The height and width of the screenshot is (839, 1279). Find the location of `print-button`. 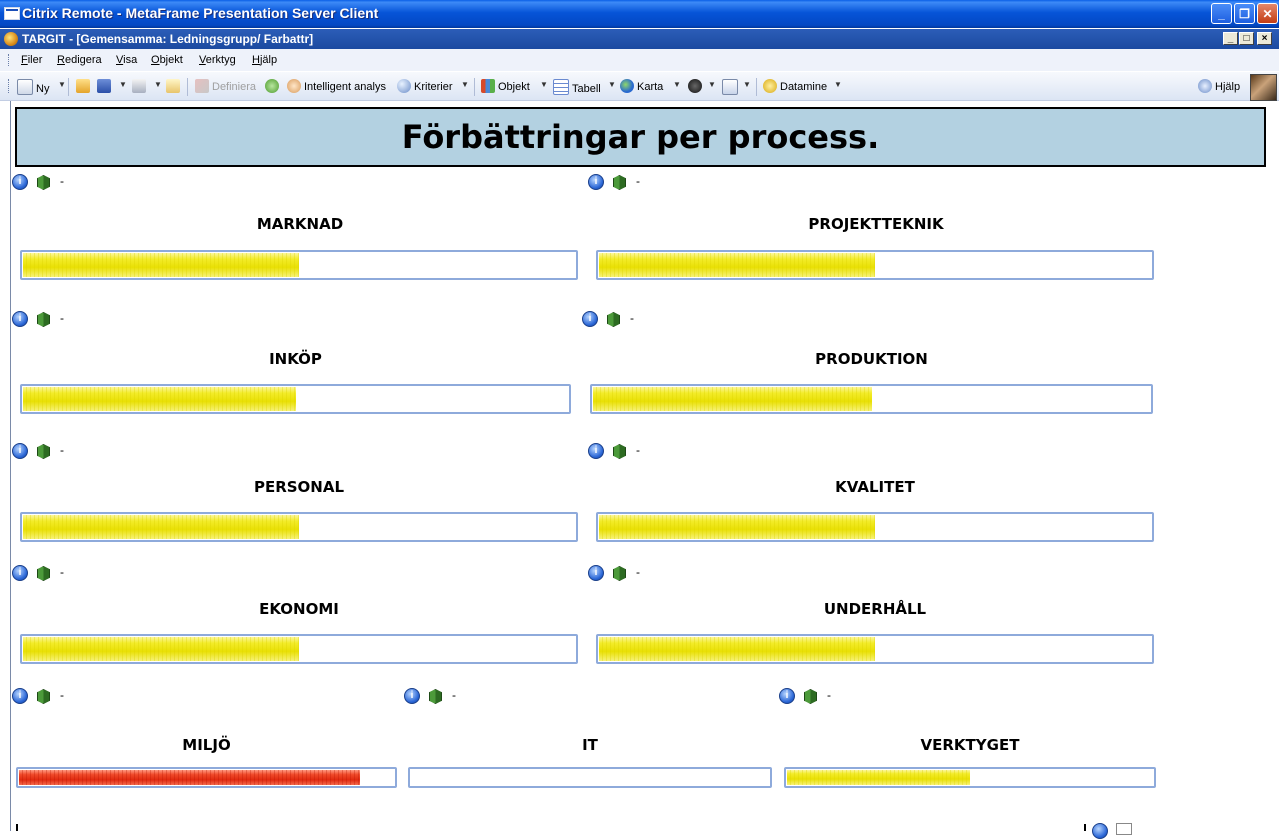

print-button is located at coordinates (140, 87).